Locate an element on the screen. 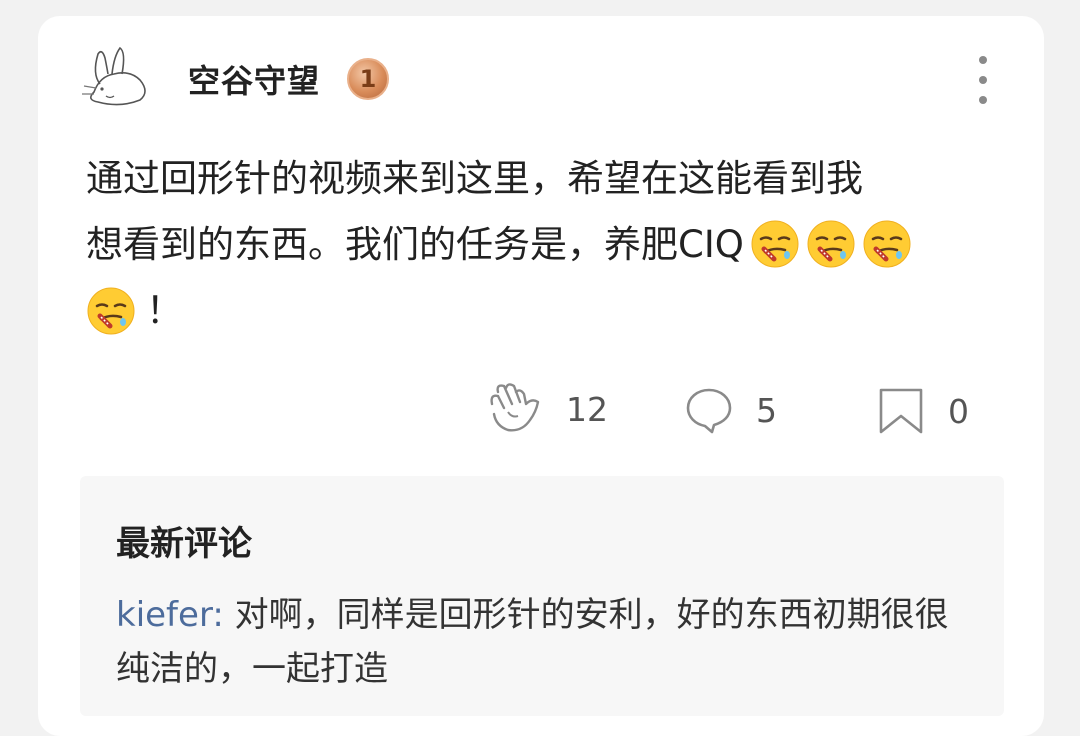  level-badge: 1 is located at coordinates (368, 79).